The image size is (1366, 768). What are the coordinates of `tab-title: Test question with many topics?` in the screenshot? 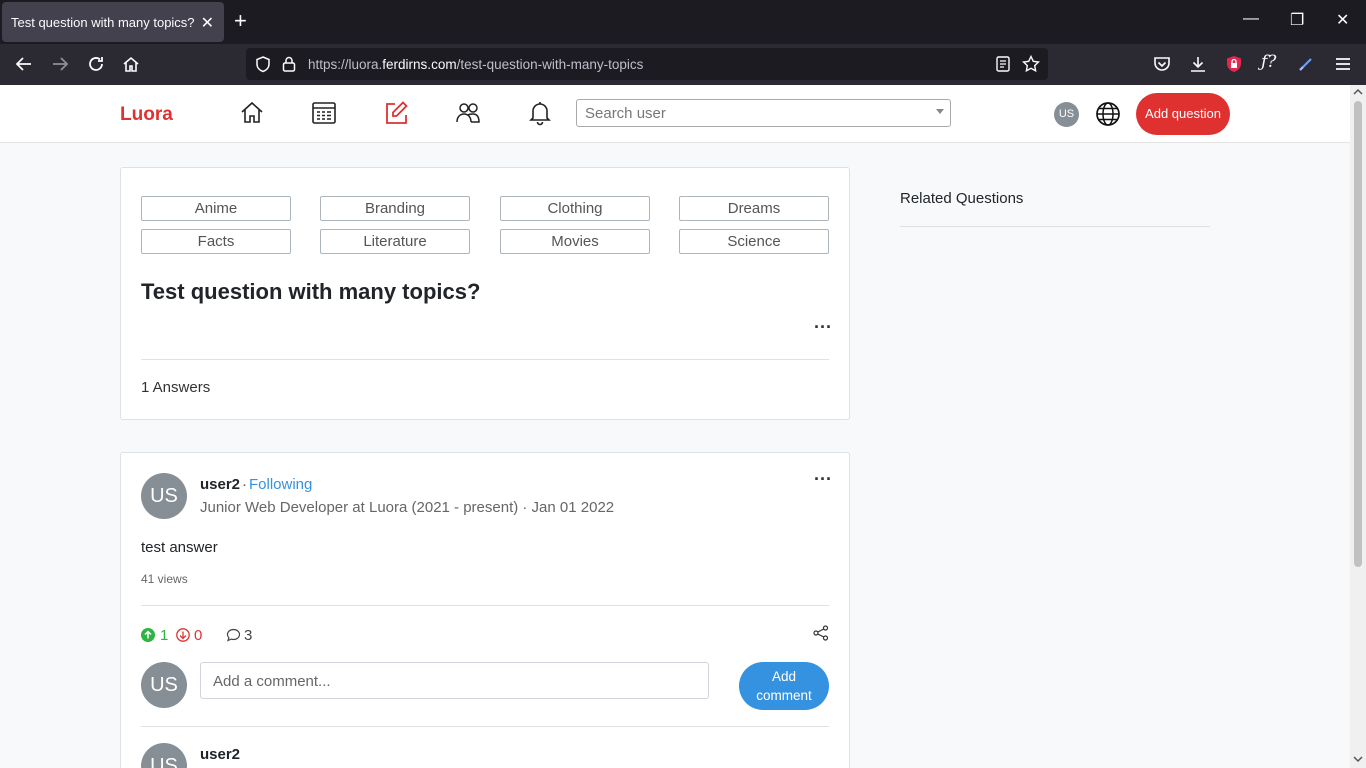 It's located at (103, 22).